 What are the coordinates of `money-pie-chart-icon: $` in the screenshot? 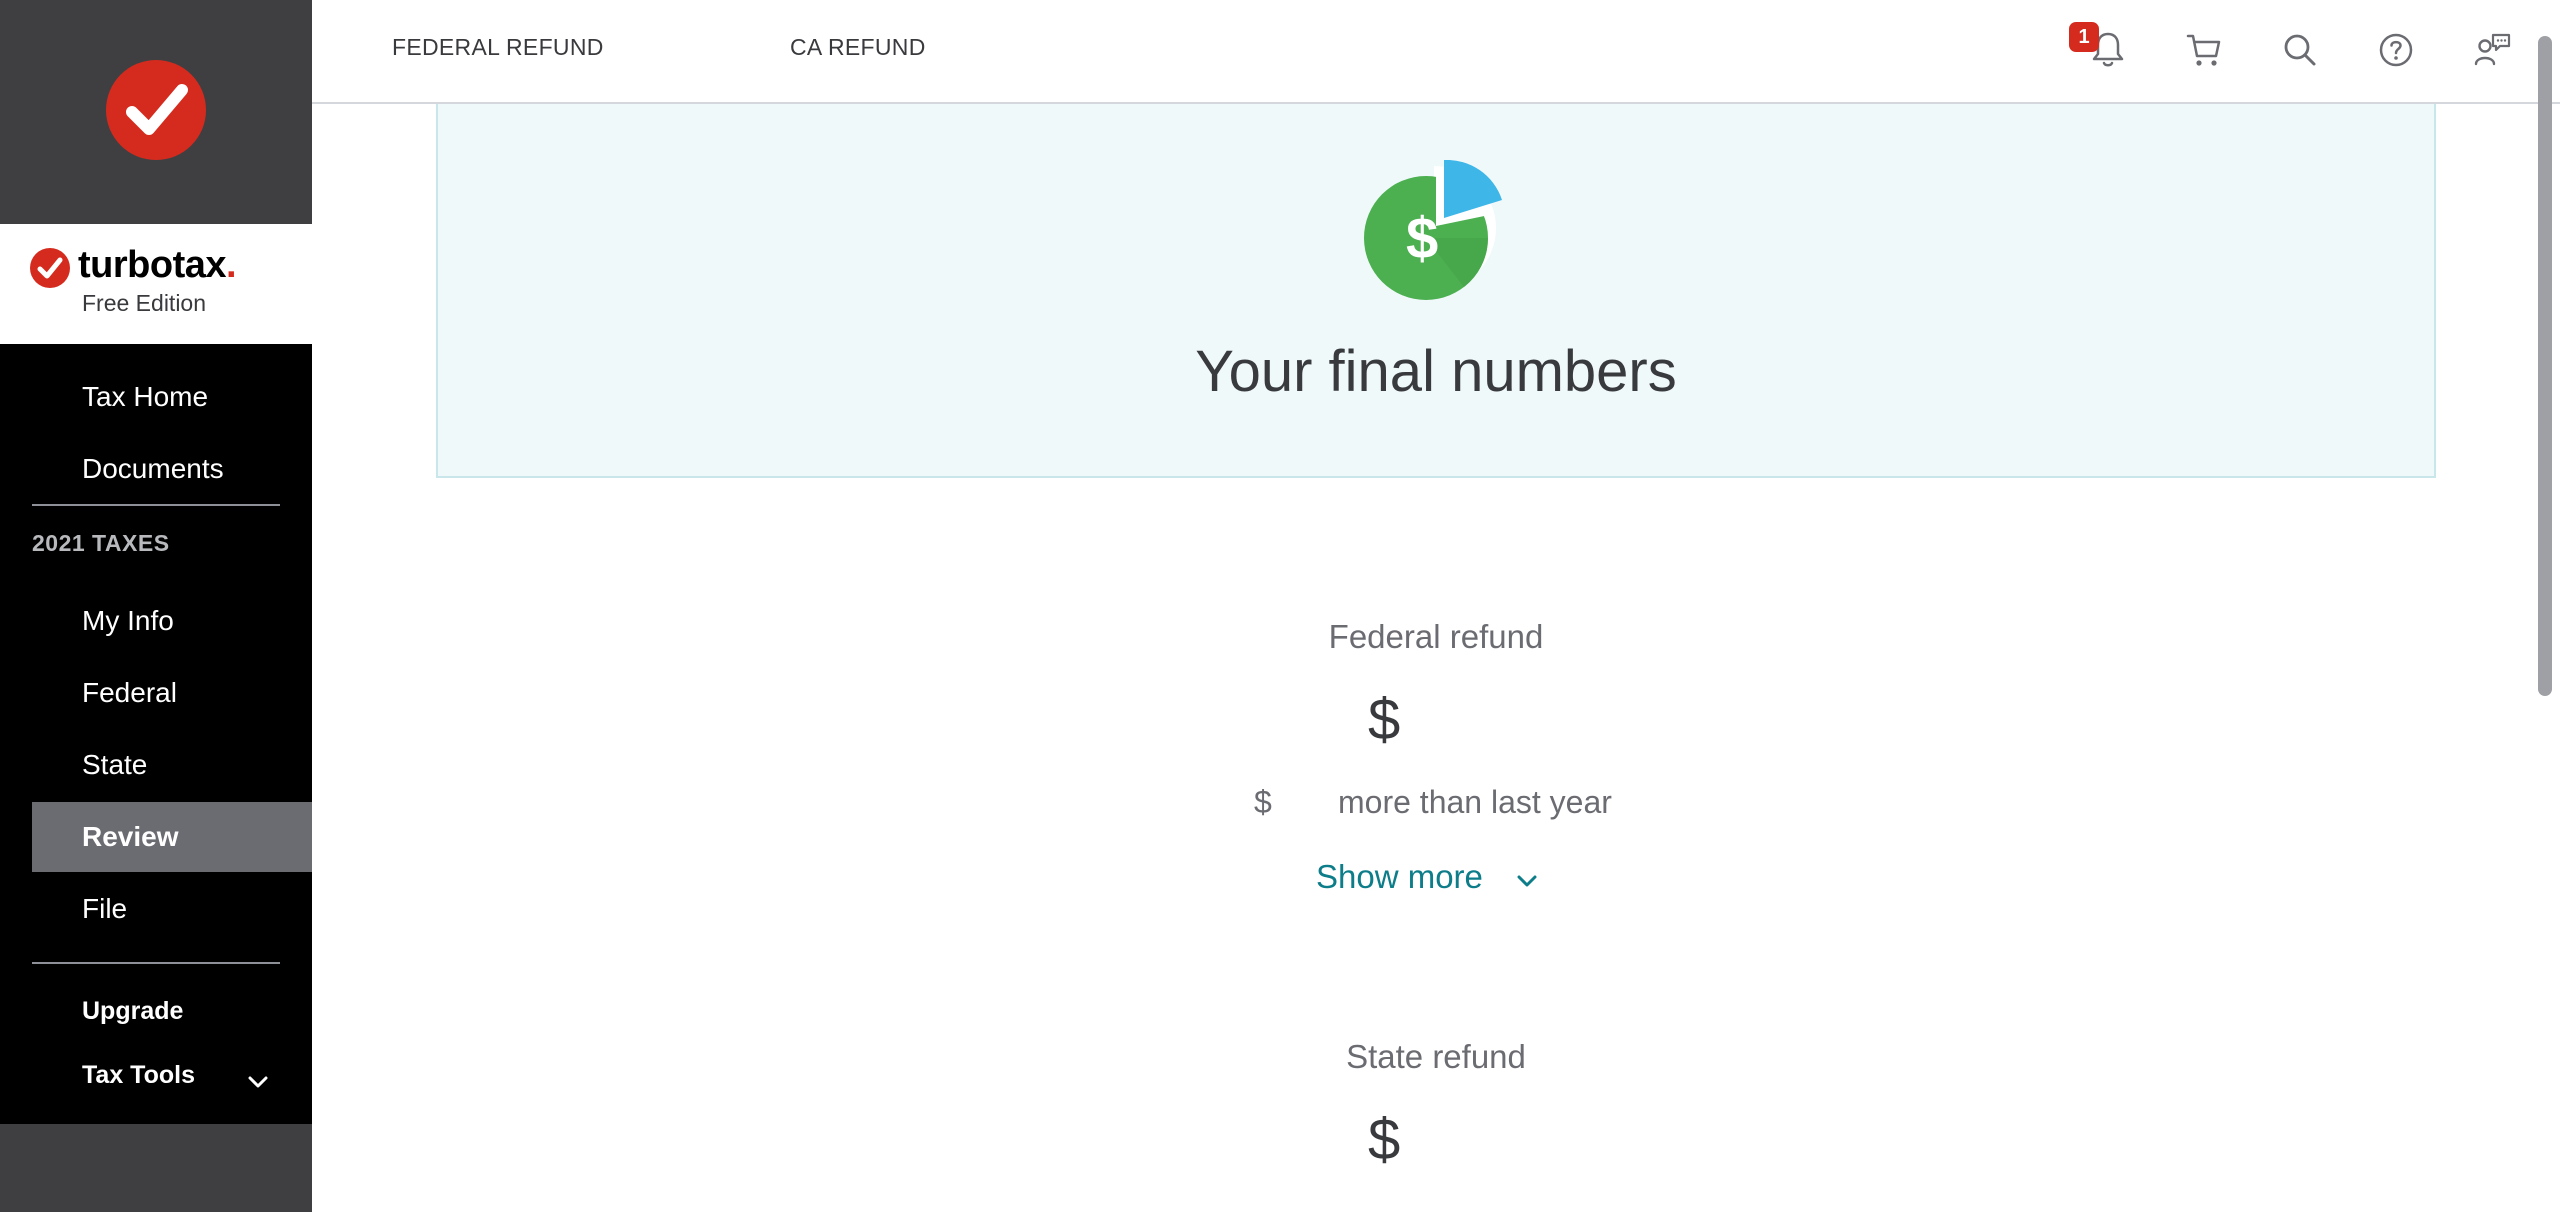 It's located at (1433, 230).